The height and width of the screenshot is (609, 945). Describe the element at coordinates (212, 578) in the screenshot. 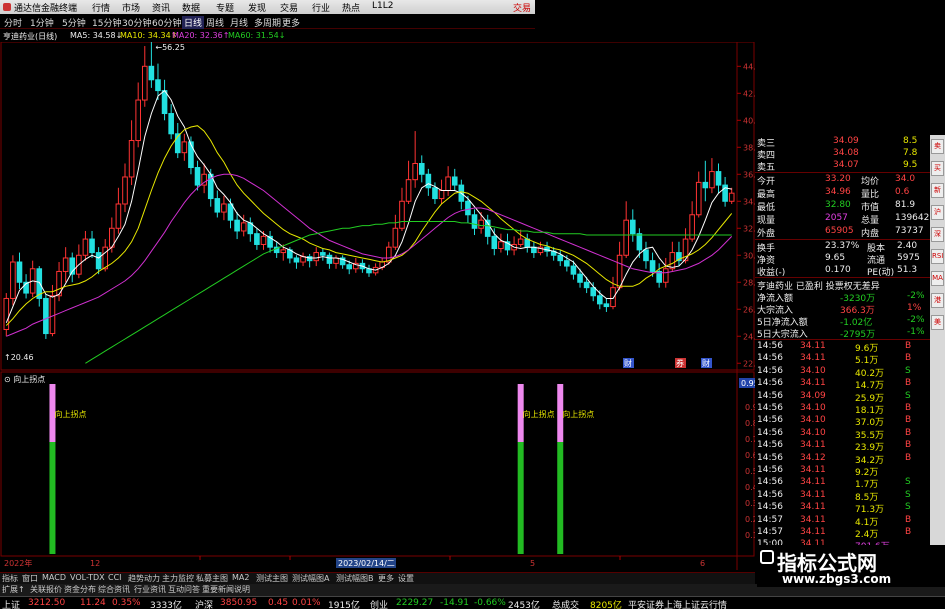

I see `indicator-tab-7: 私募主图` at that location.